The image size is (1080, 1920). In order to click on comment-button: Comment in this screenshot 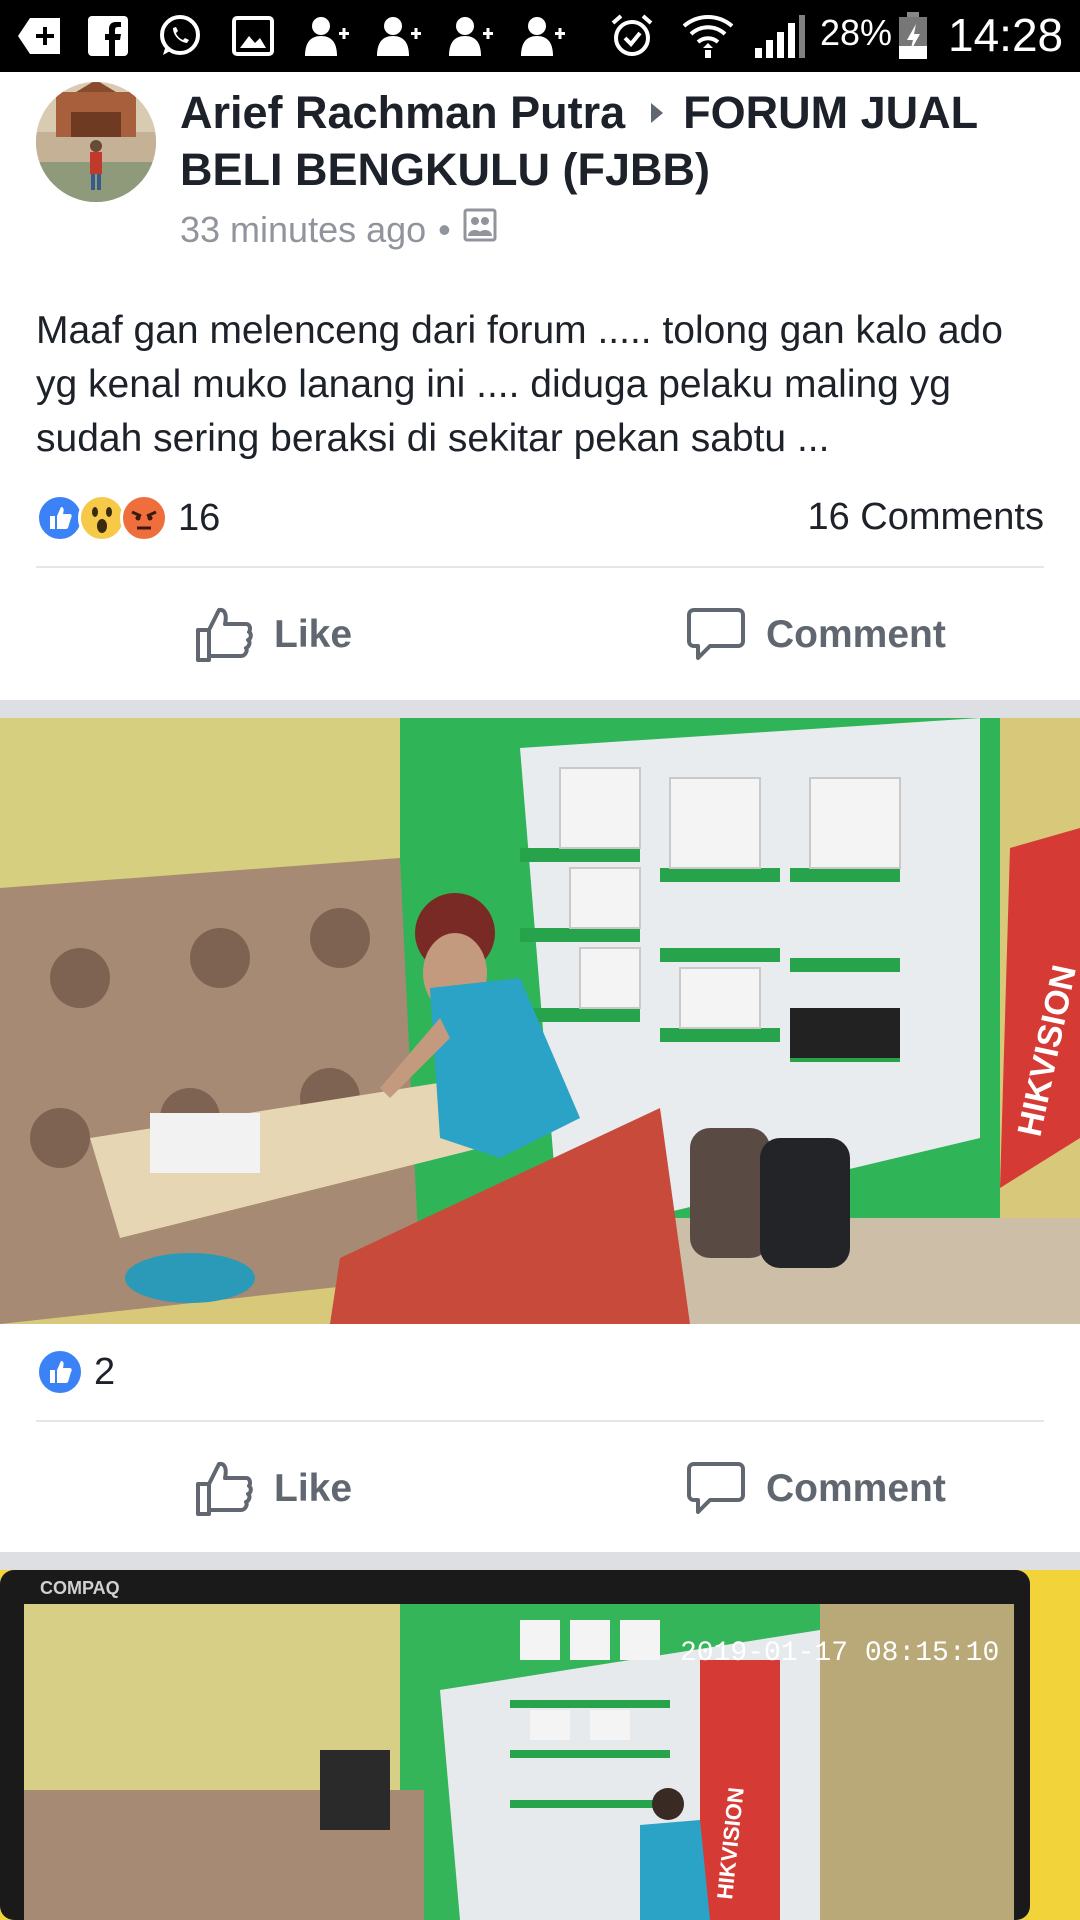, I will do `click(816, 635)`.